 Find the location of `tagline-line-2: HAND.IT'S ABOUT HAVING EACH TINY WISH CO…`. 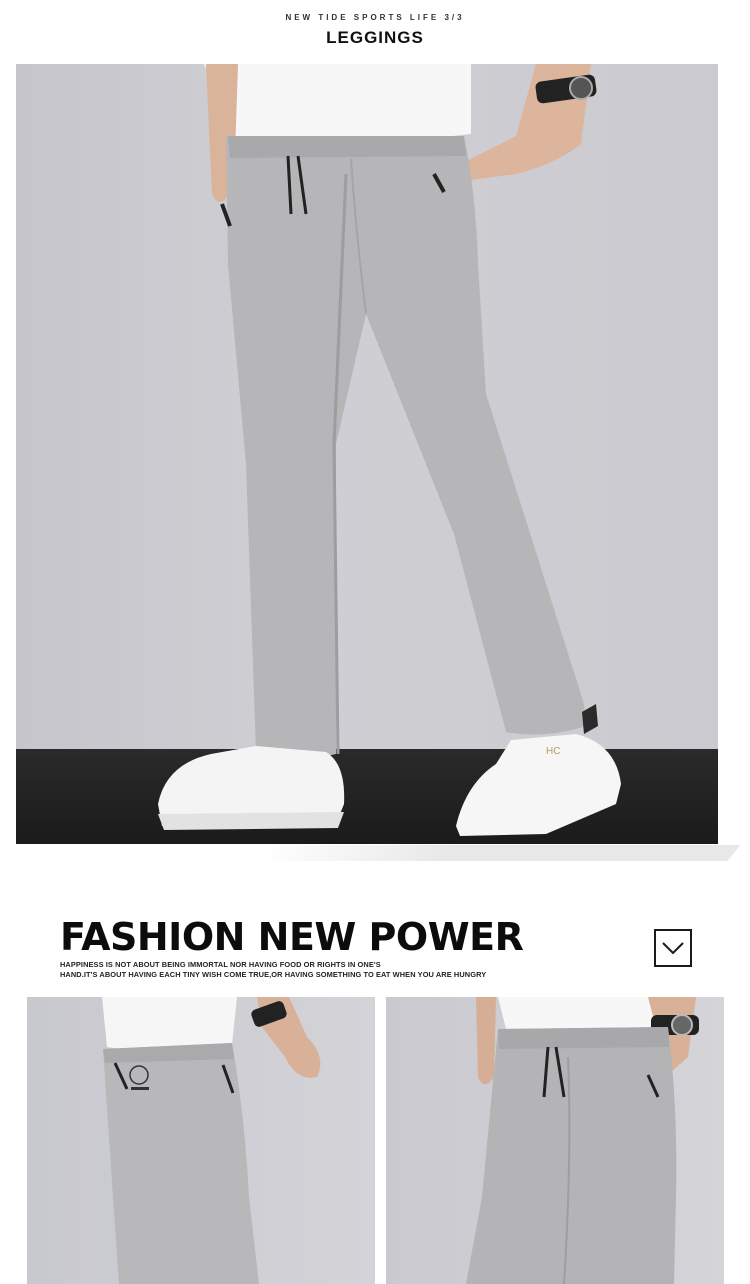

tagline-line-2: HAND.IT'S ABOUT HAVING EACH TINY WISH CO… is located at coordinates (273, 974).